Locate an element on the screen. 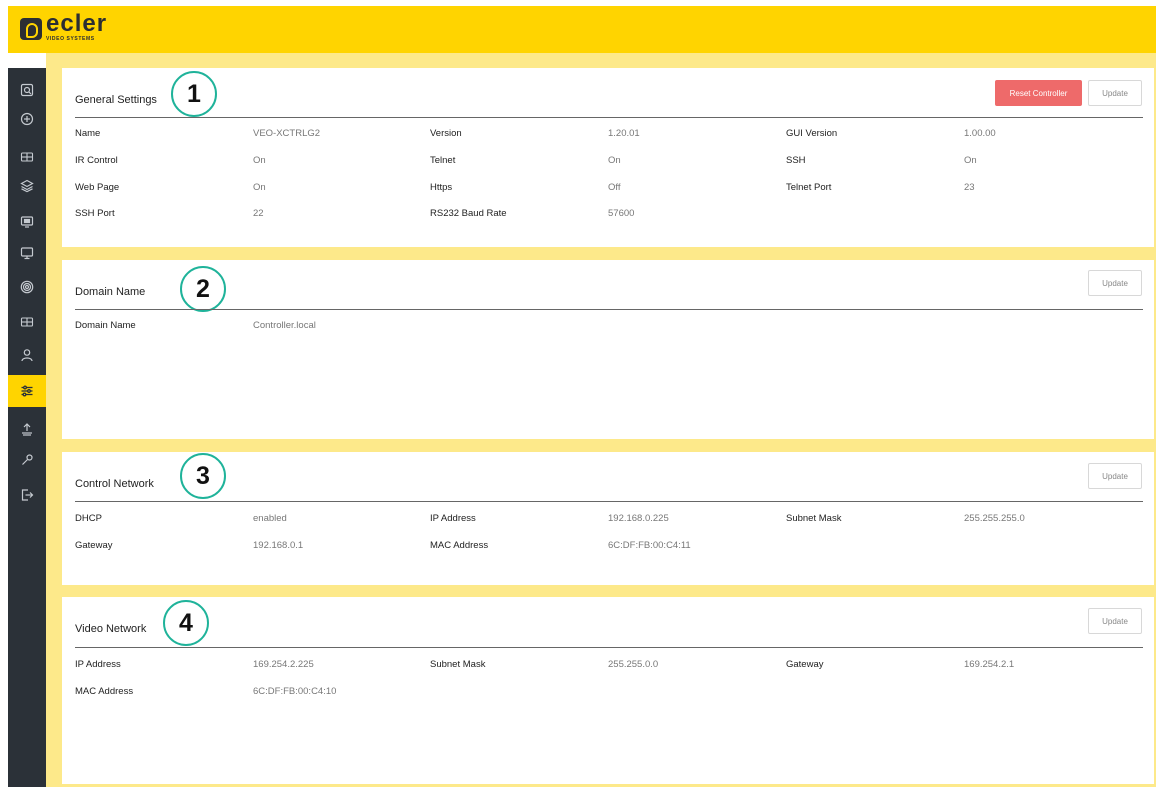 The height and width of the screenshot is (787, 1156). sidebar-item-search is located at coordinates (27, 90).